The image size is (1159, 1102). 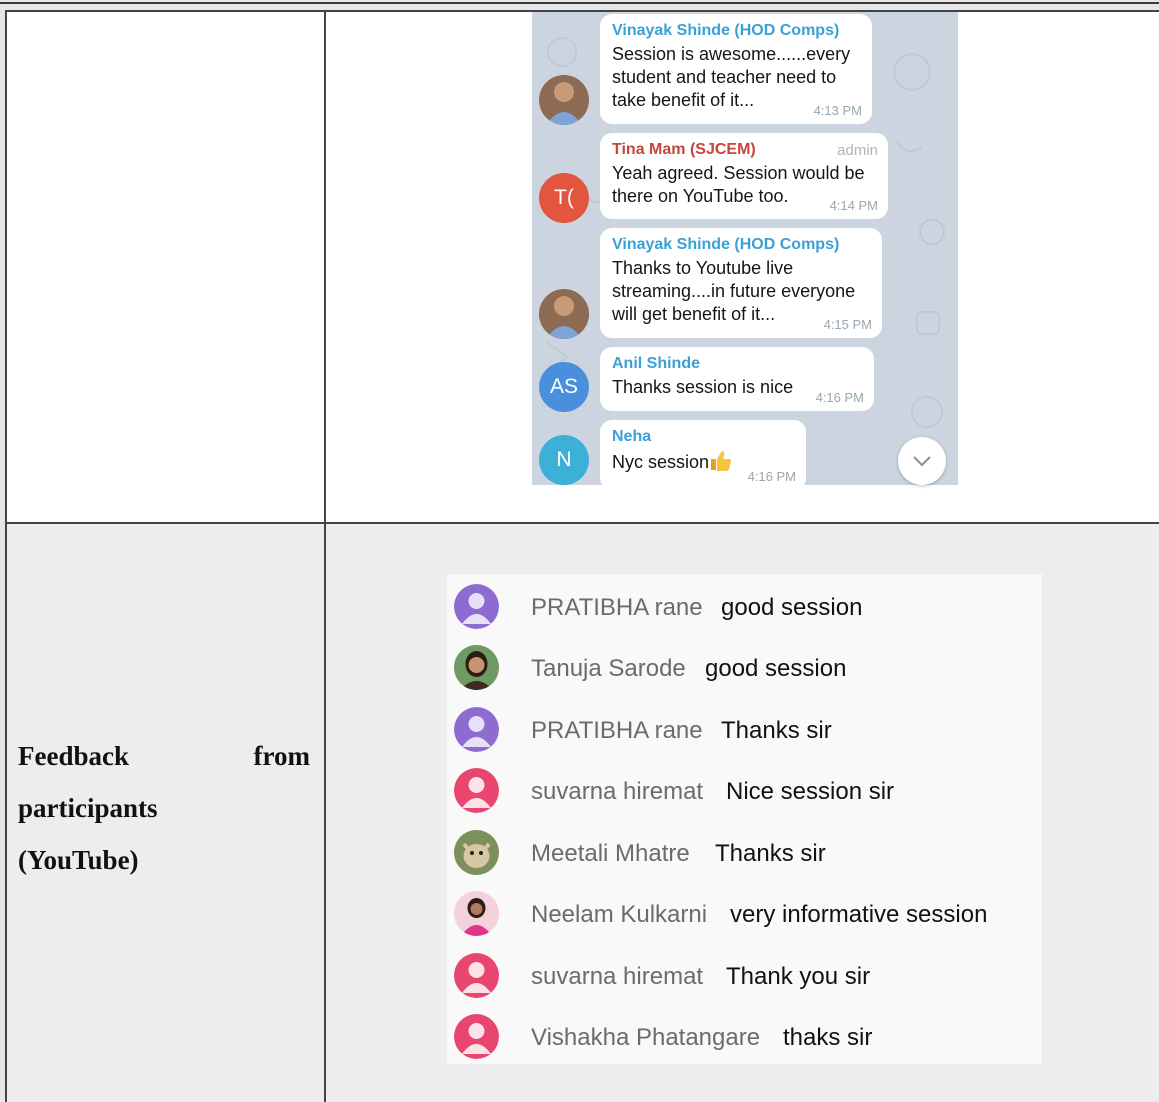 I want to click on message-line: Thanks to Youtube live, so click(x=703, y=268).